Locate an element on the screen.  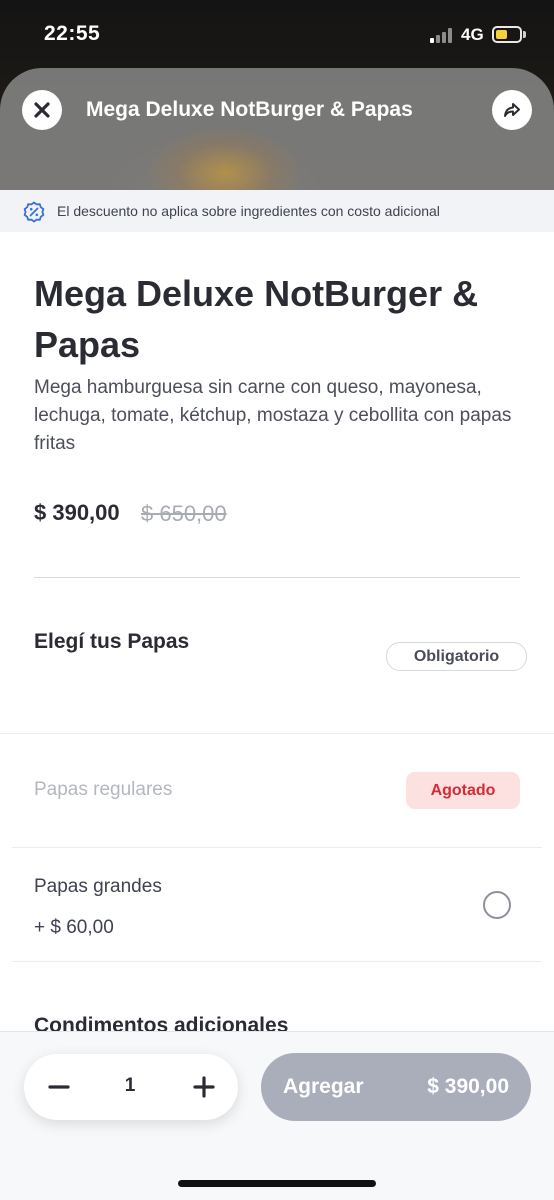
minus-icon is located at coordinates (59, 1087).